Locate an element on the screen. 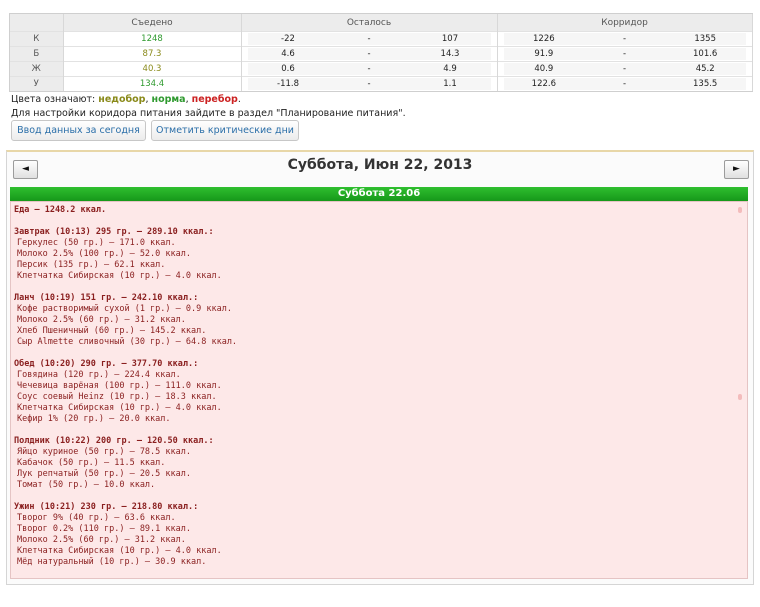 This screenshot has height=607, width=760. corridor-max: 1355 is located at coordinates (705, 39).